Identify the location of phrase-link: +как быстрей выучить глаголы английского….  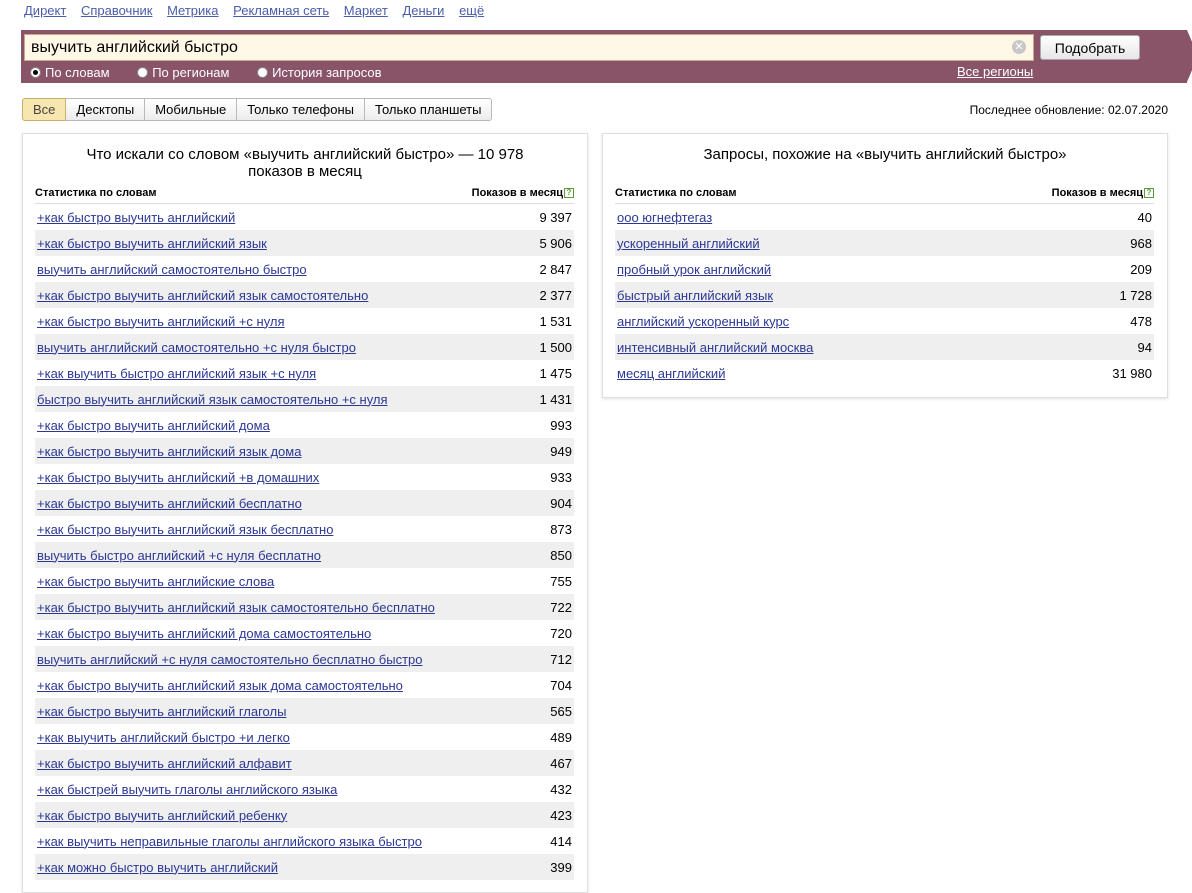
(187, 789).